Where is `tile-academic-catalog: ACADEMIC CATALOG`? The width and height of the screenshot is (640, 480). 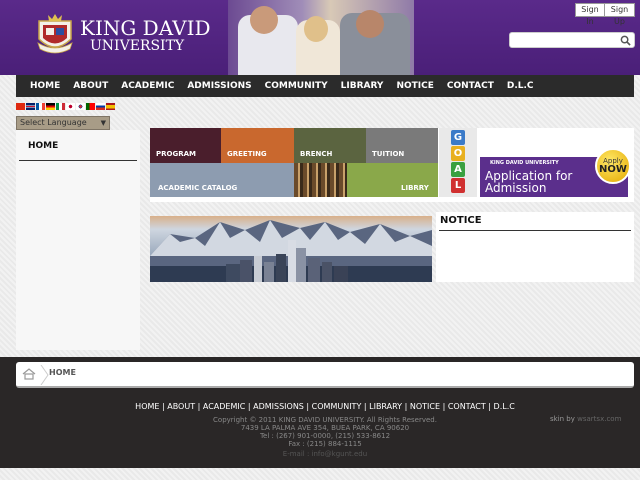 tile-academic-catalog: ACADEMIC CATALOG is located at coordinates (222, 180).